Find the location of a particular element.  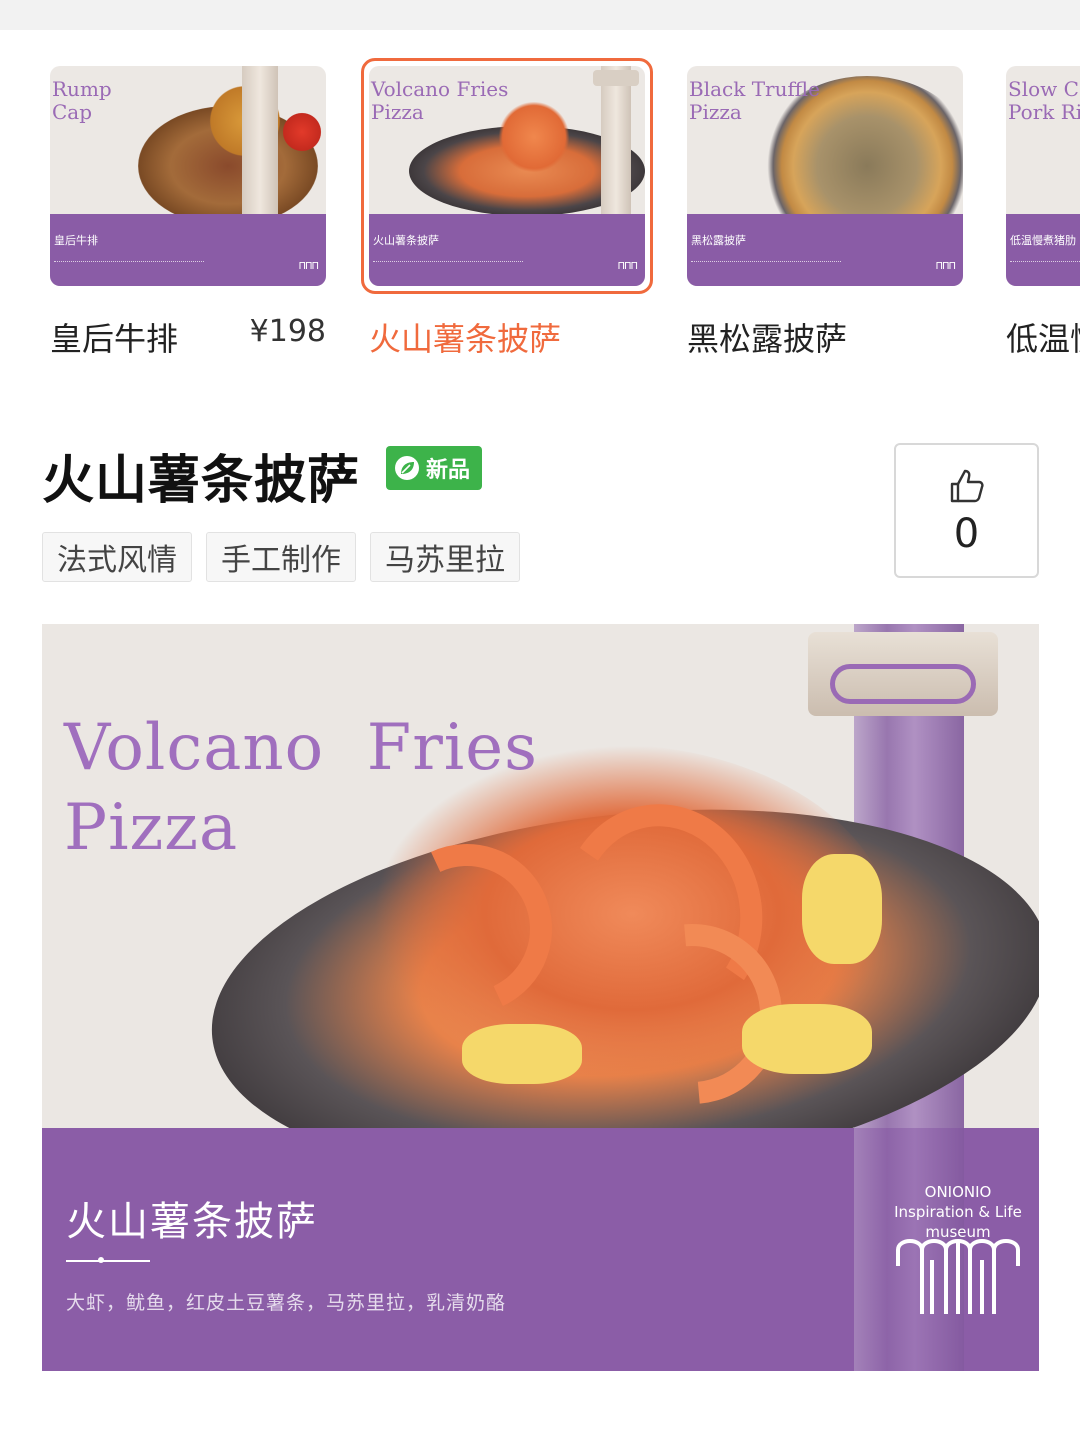

hero-ingredients: 大虾，鱿鱼，红皮土豆薯条，马苏里拉，乳清奶酪 is located at coordinates (286, 1303).